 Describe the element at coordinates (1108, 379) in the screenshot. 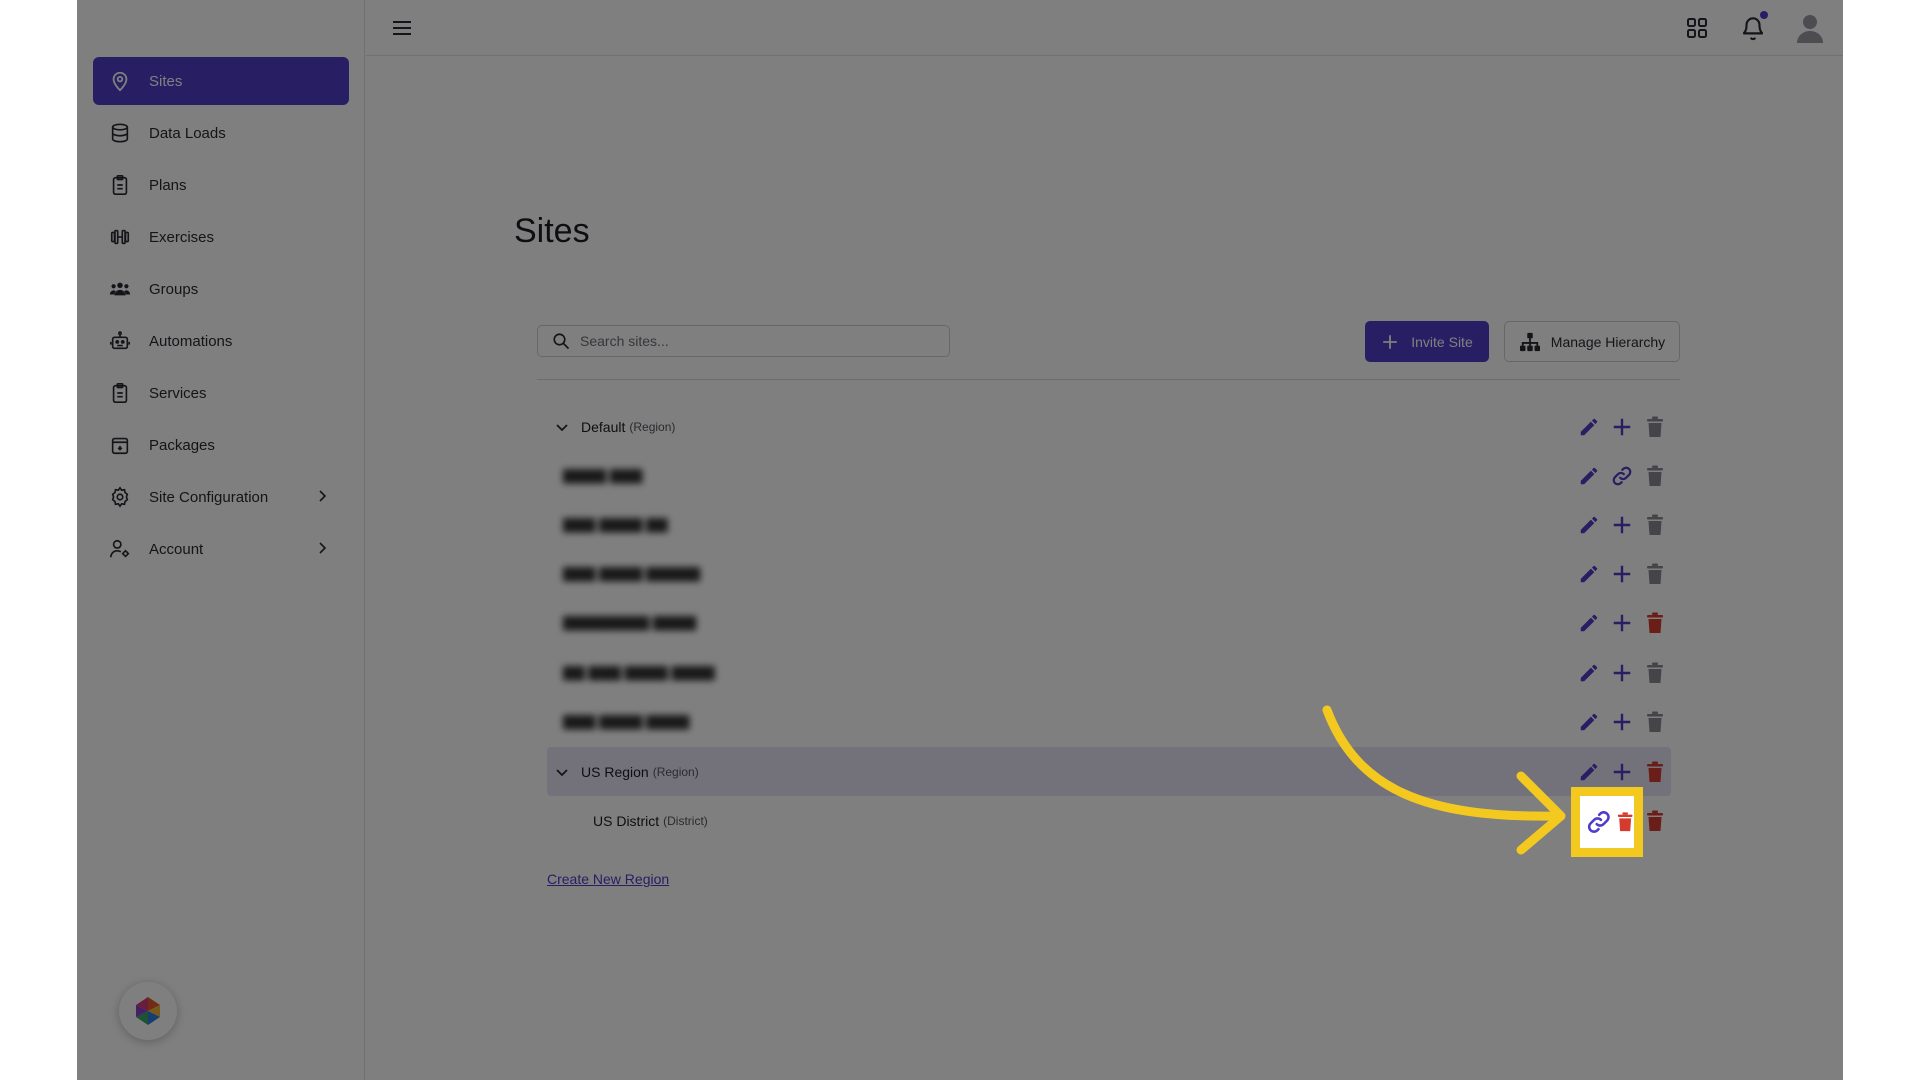

I see `divider` at that location.